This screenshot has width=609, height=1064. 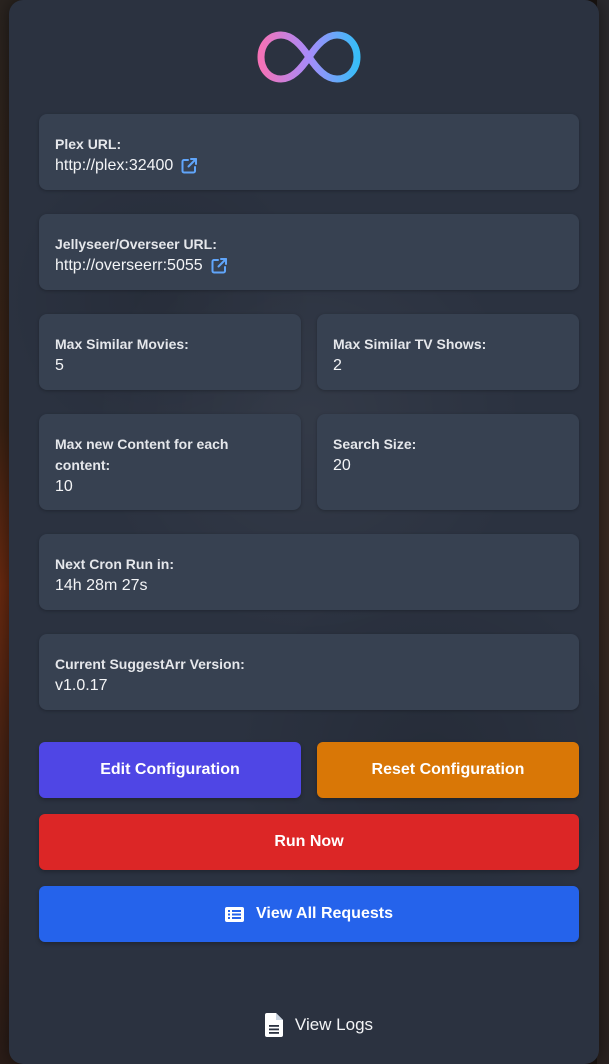 I want to click on max-similar-movies-card: Max Similar Movies: 5, so click(x=170, y=352).